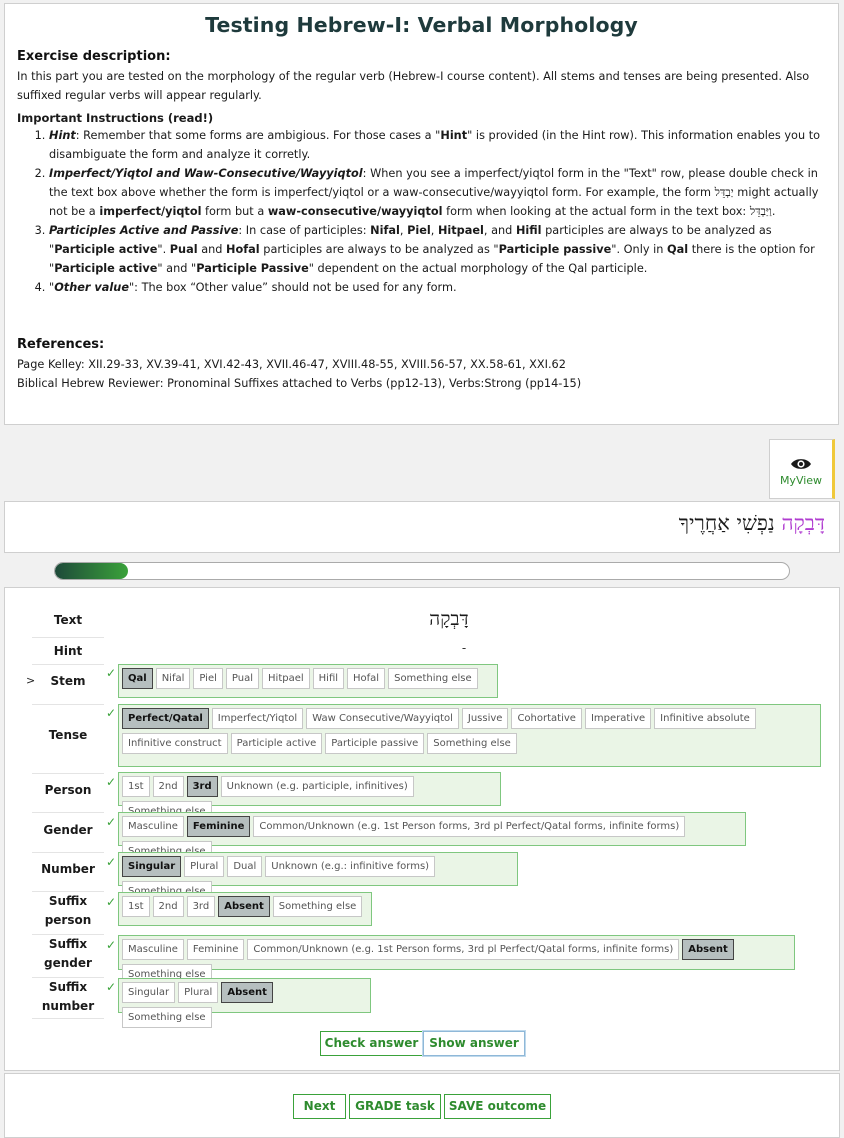 Image resolution: width=844 pixels, height=1138 pixels. I want to click on option-button: Participle active, so click(276, 743).